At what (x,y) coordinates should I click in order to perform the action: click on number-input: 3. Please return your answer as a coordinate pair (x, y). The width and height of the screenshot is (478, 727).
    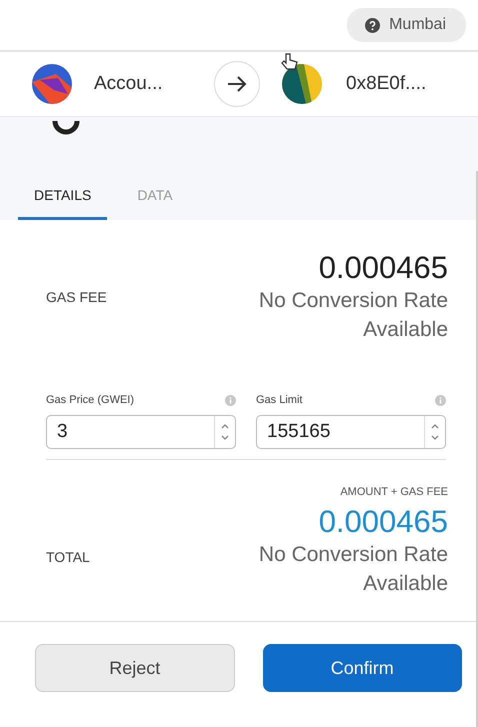
    Looking at the image, I should click on (141, 432).